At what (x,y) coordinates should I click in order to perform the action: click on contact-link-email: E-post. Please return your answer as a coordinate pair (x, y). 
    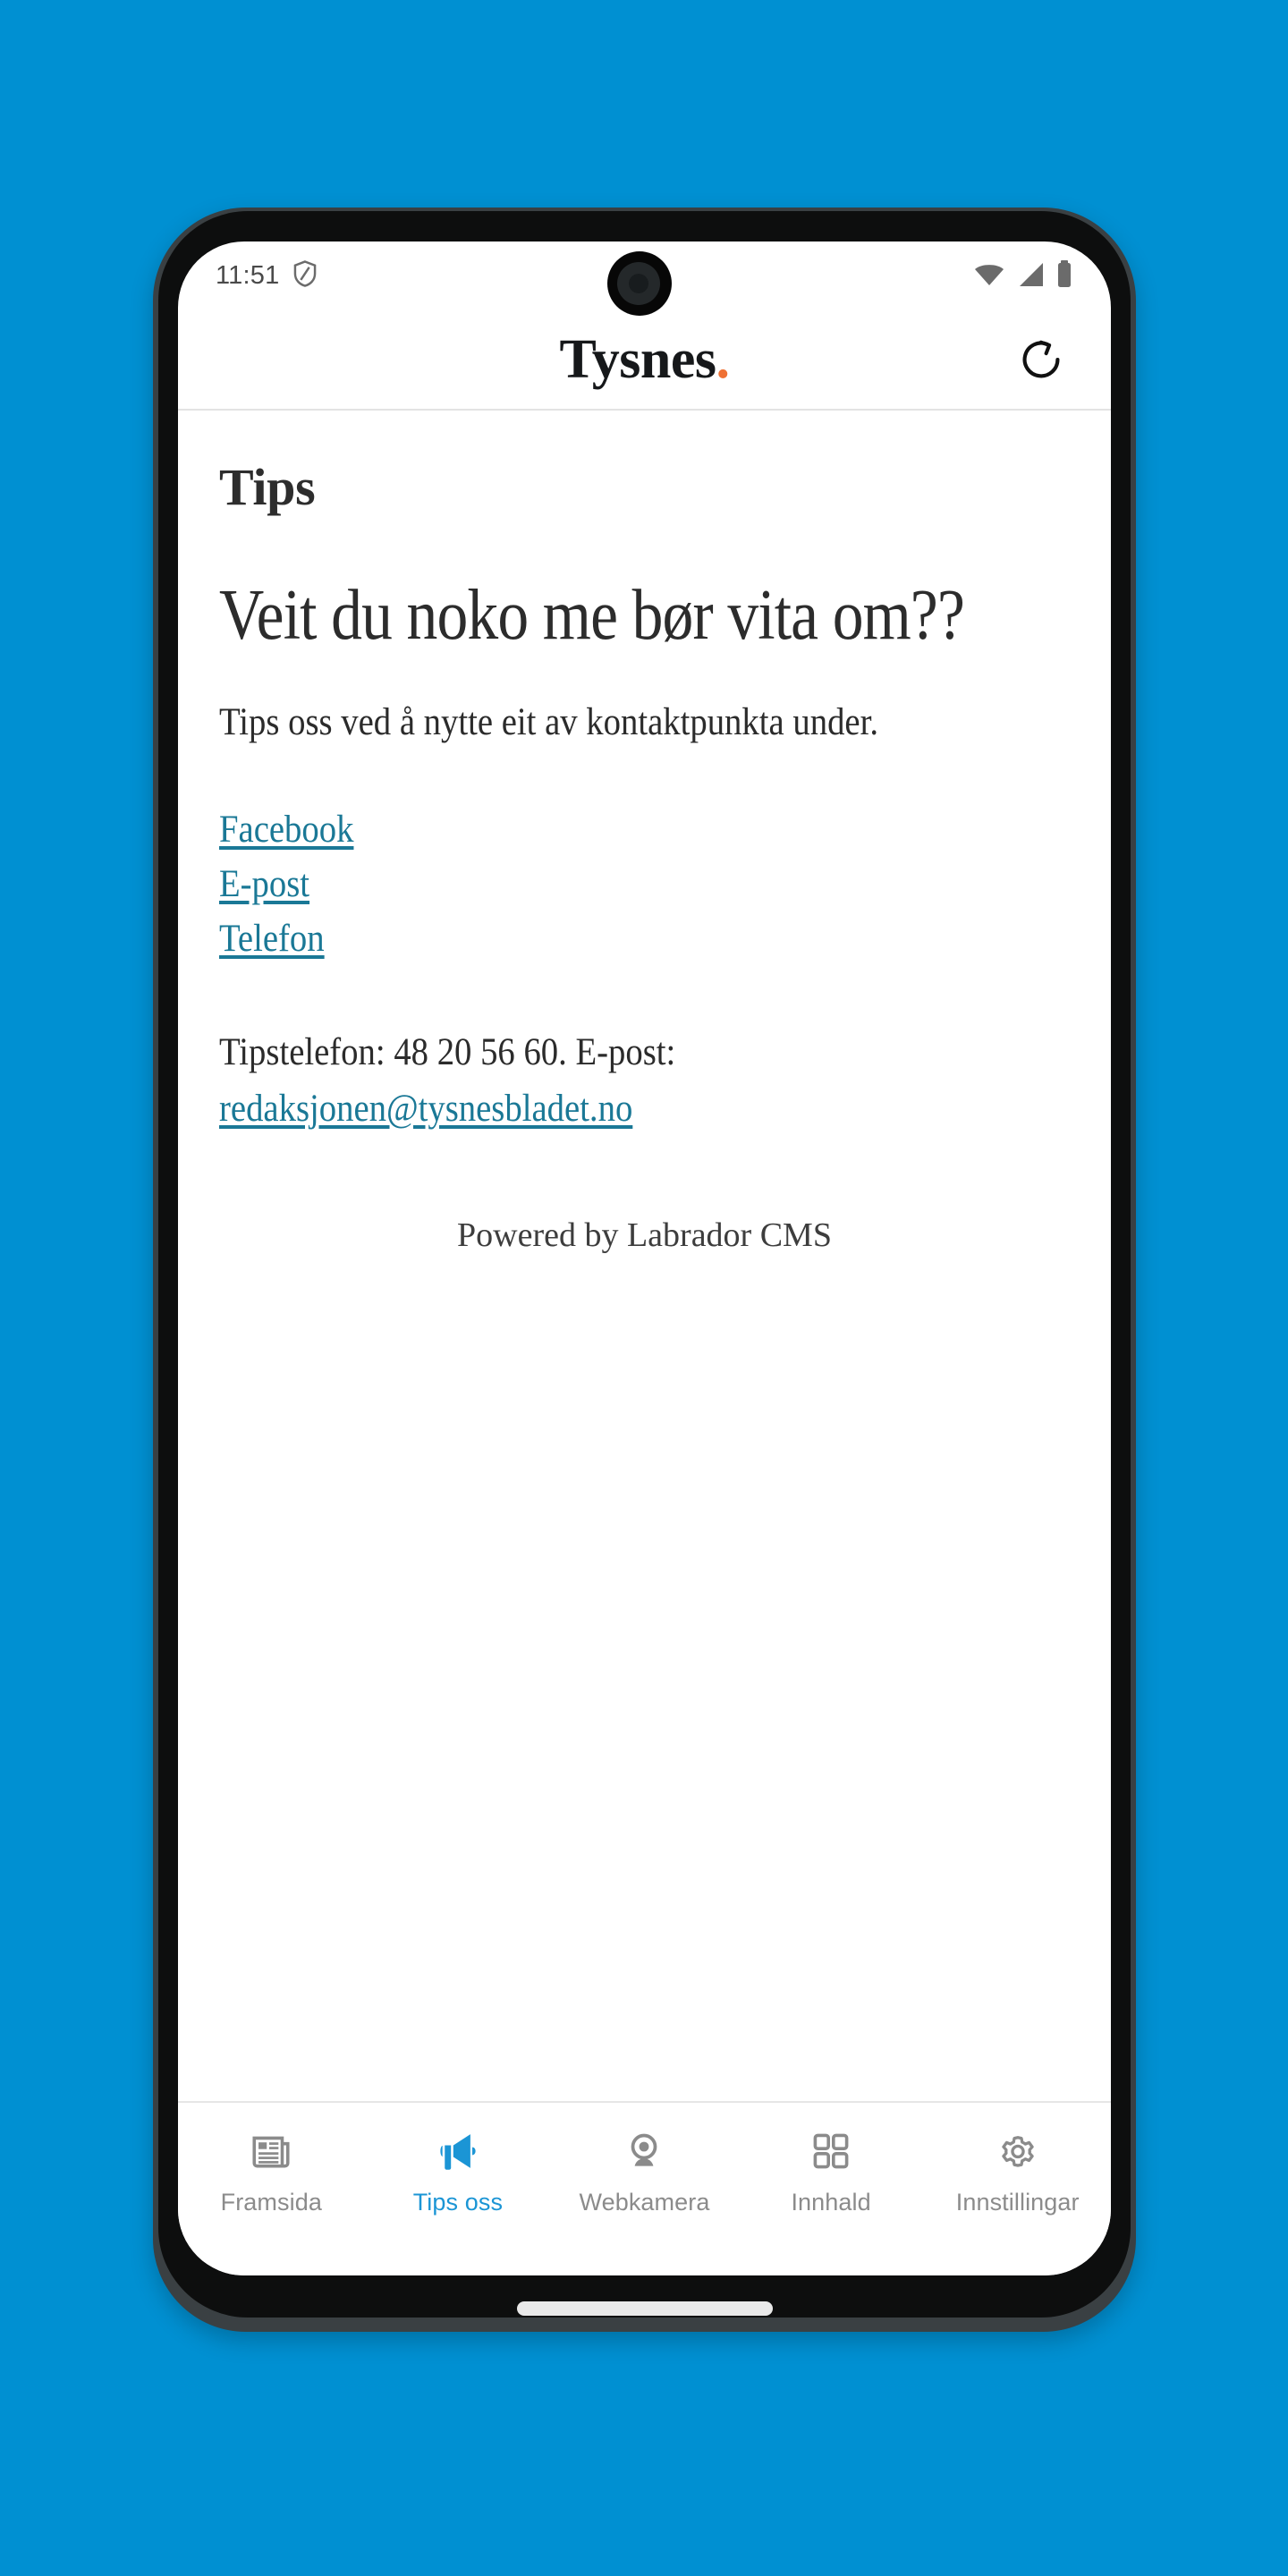
    Looking at the image, I should click on (644, 884).